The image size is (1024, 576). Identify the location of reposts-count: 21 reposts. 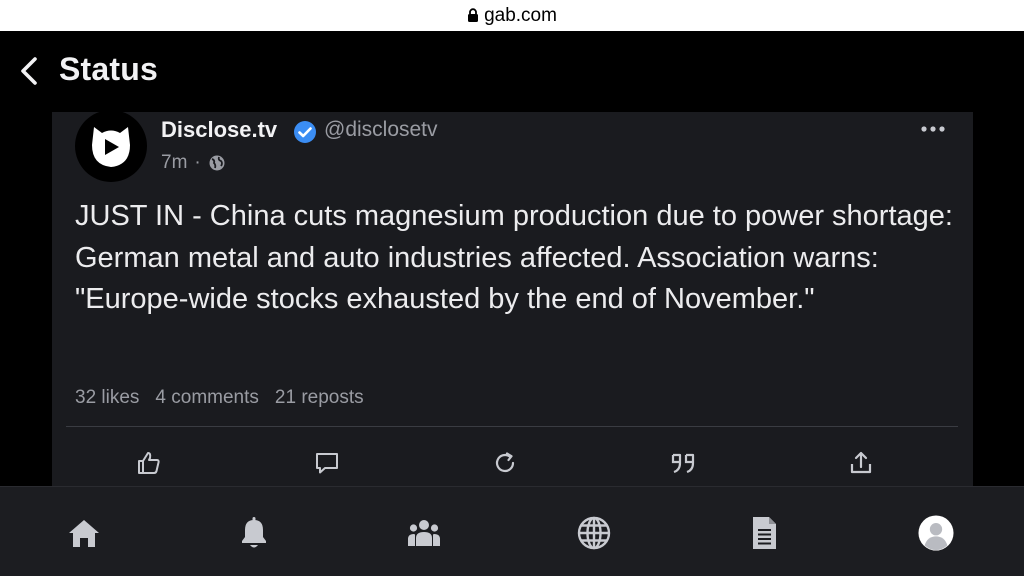
(319, 398).